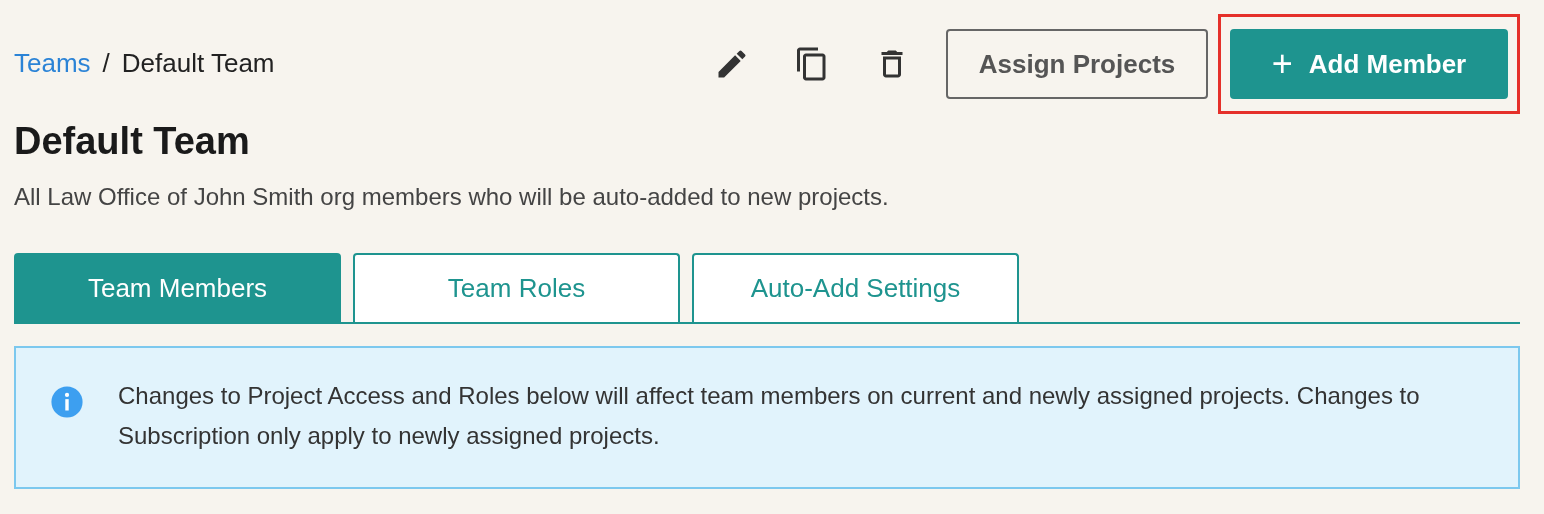 The height and width of the screenshot is (514, 1544). I want to click on breadcrumb-link: Teams, so click(52, 63).